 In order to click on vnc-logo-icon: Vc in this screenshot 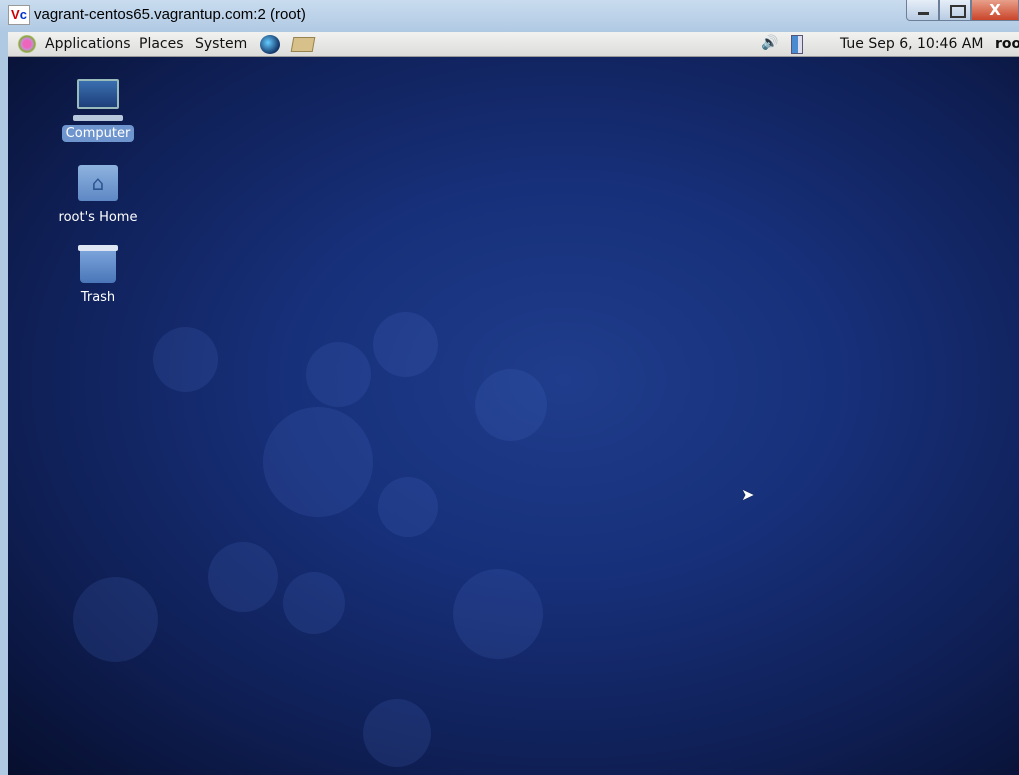, I will do `click(19, 15)`.